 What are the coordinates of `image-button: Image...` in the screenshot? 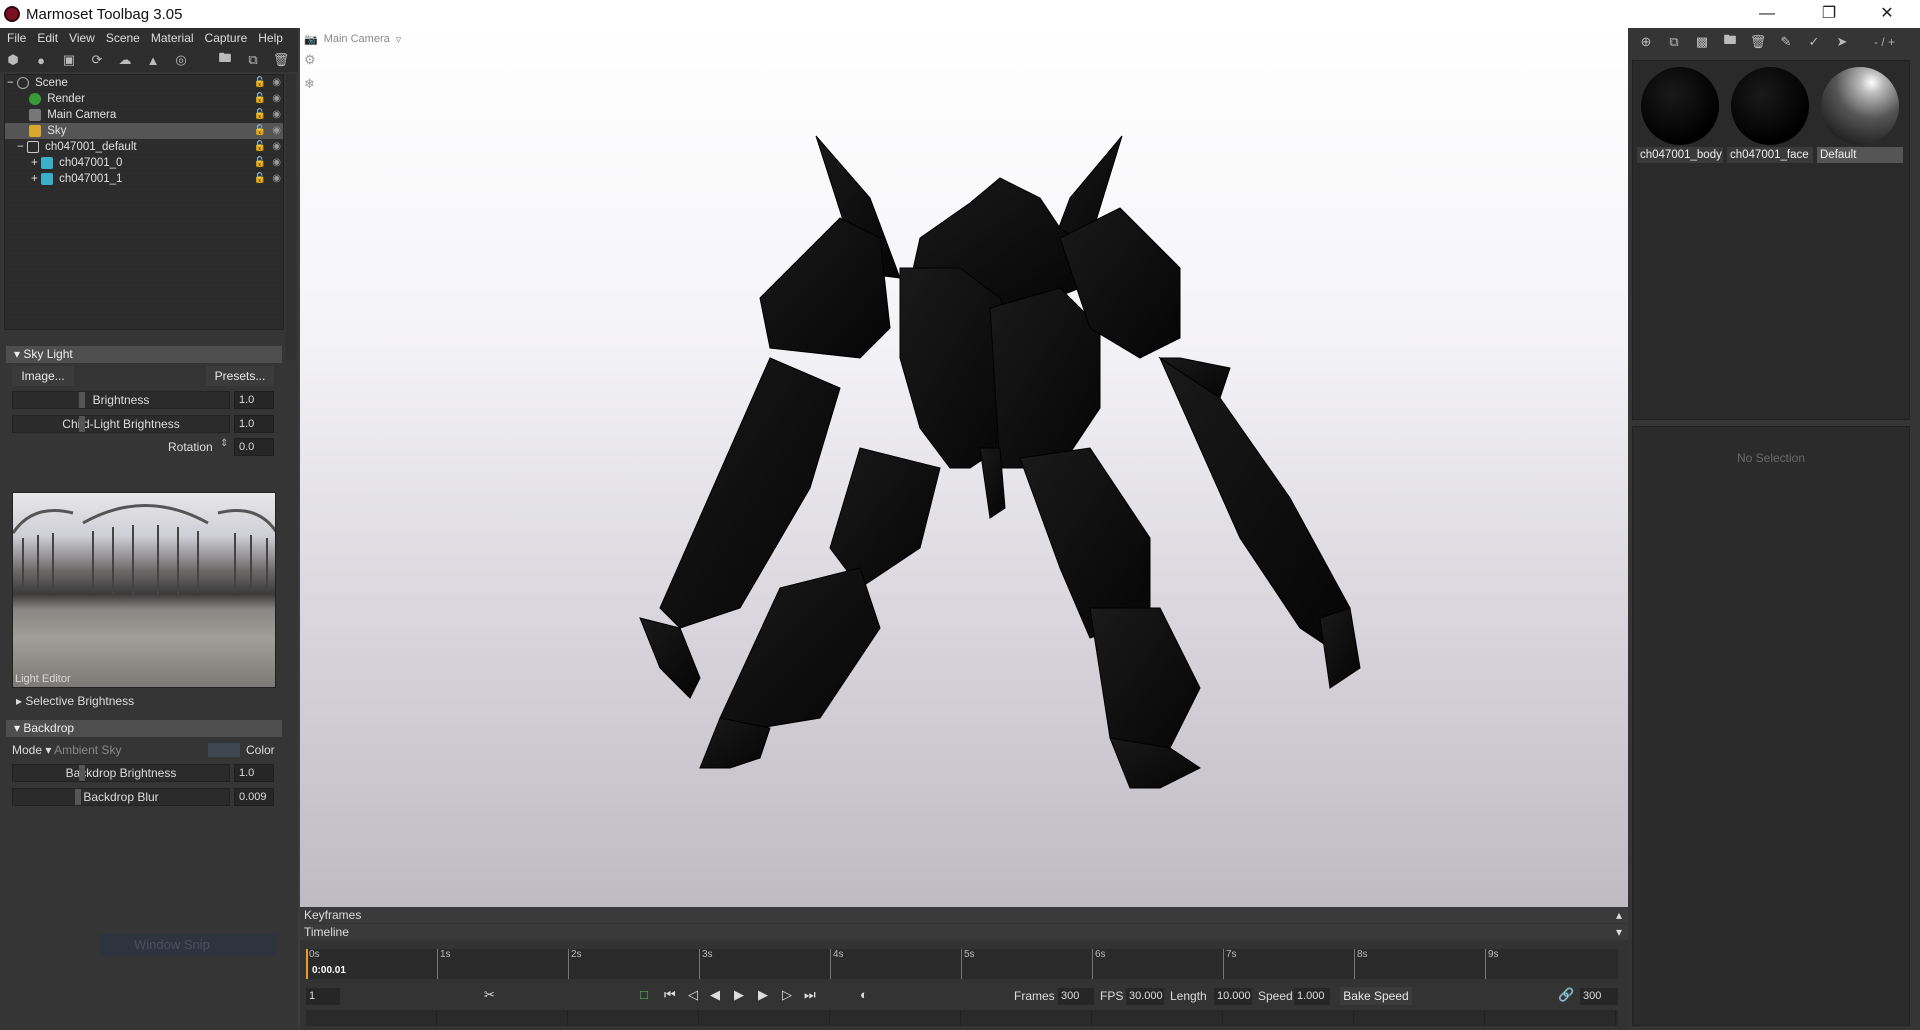 It's located at (43, 376).